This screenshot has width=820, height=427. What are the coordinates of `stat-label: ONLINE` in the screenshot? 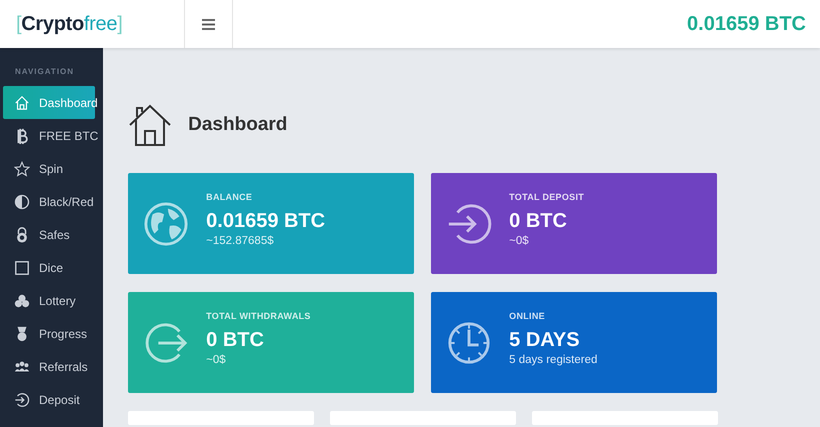 It's located at (527, 317).